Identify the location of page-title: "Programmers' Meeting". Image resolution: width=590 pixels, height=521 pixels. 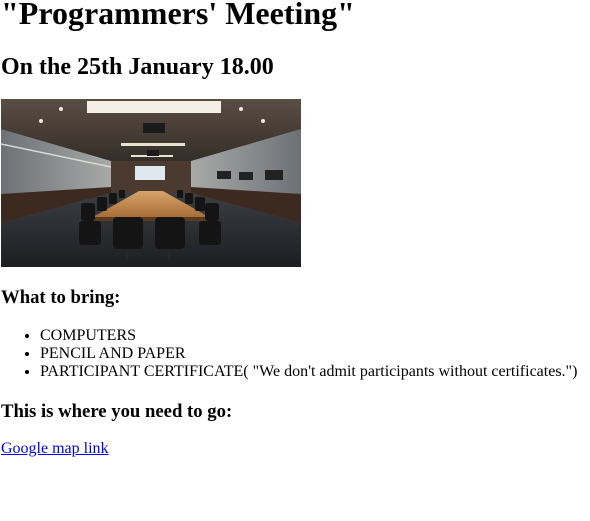
(178, 15).